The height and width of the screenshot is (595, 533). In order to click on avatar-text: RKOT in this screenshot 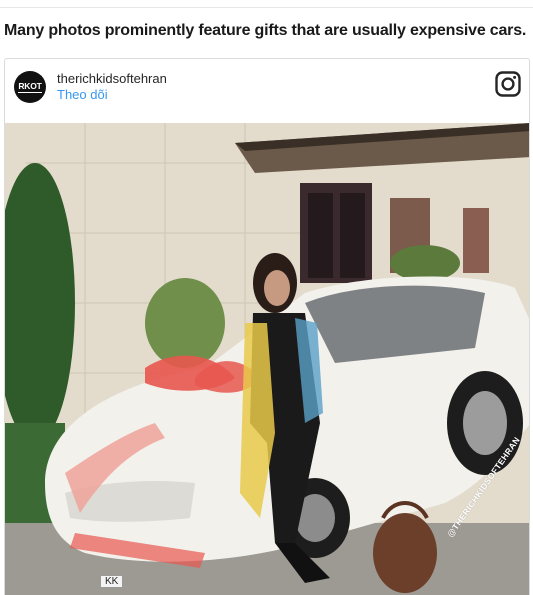, I will do `click(30, 86)`.